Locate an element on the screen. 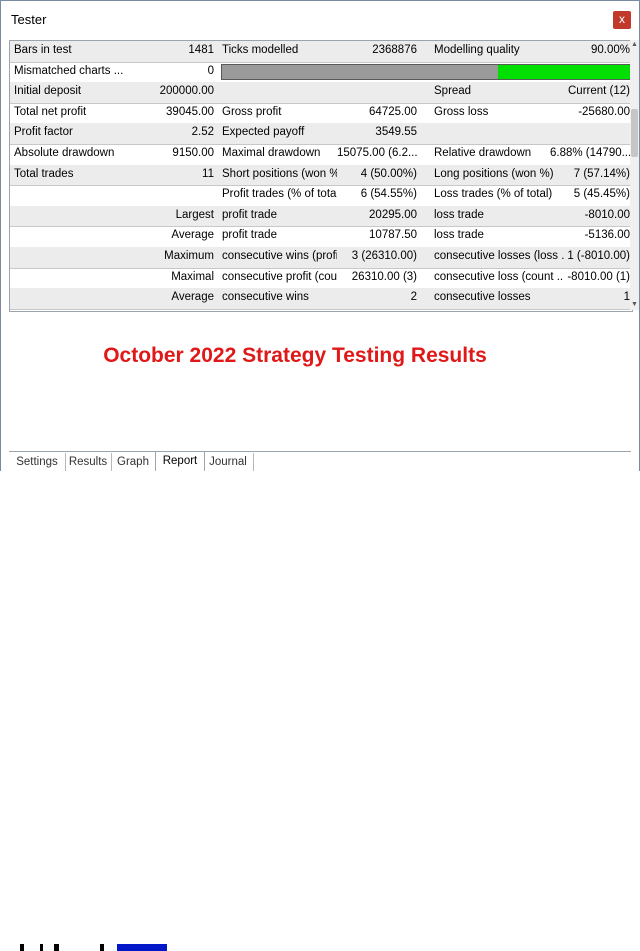 This screenshot has width=640, height=951. report-value: 64725.00 is located at coordinates (393, 111).